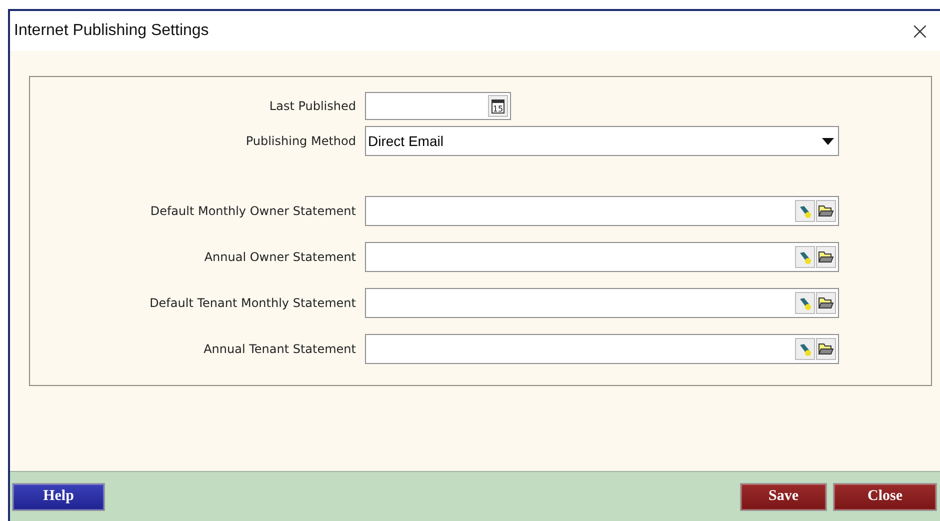  I want to click on field-label: Default Monthly Owner Statement, so click(252, 211).